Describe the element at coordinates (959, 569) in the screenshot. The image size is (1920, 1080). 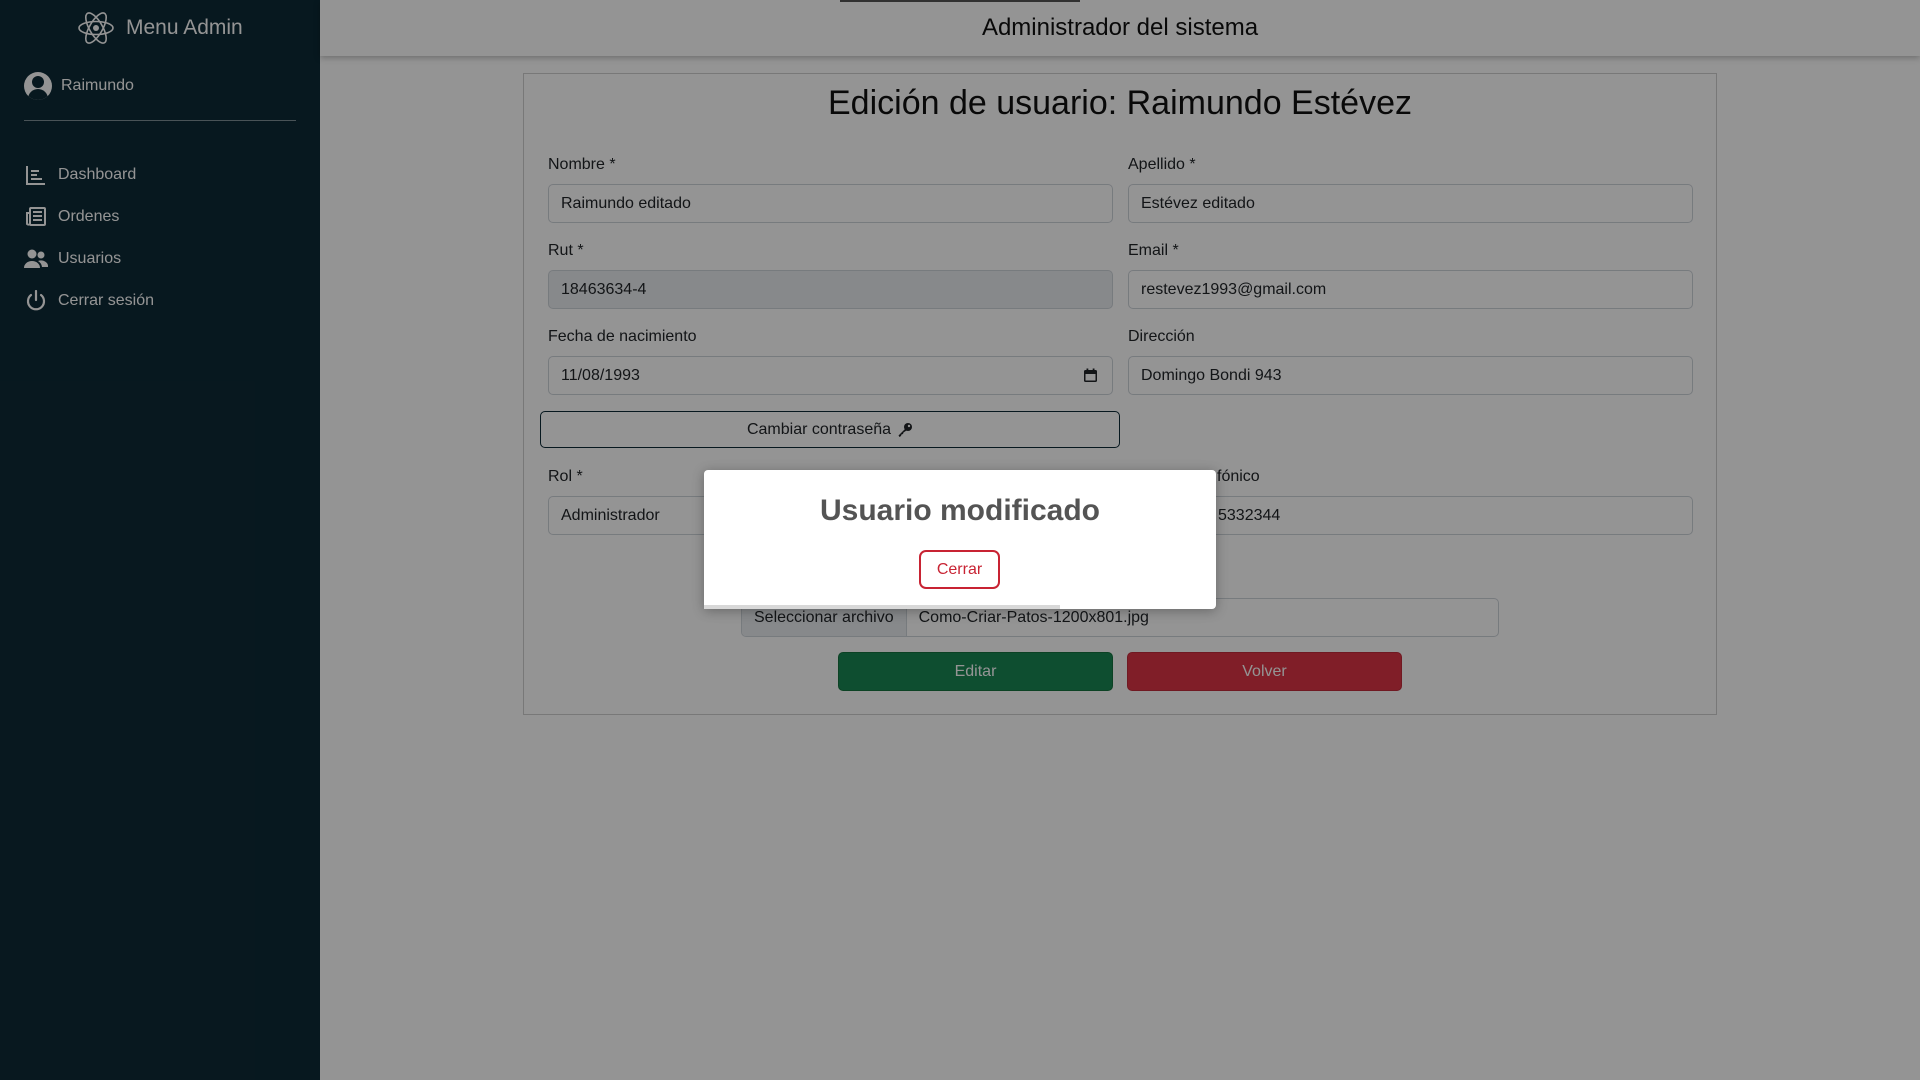
I see `close-button: Cerrar` at that location.